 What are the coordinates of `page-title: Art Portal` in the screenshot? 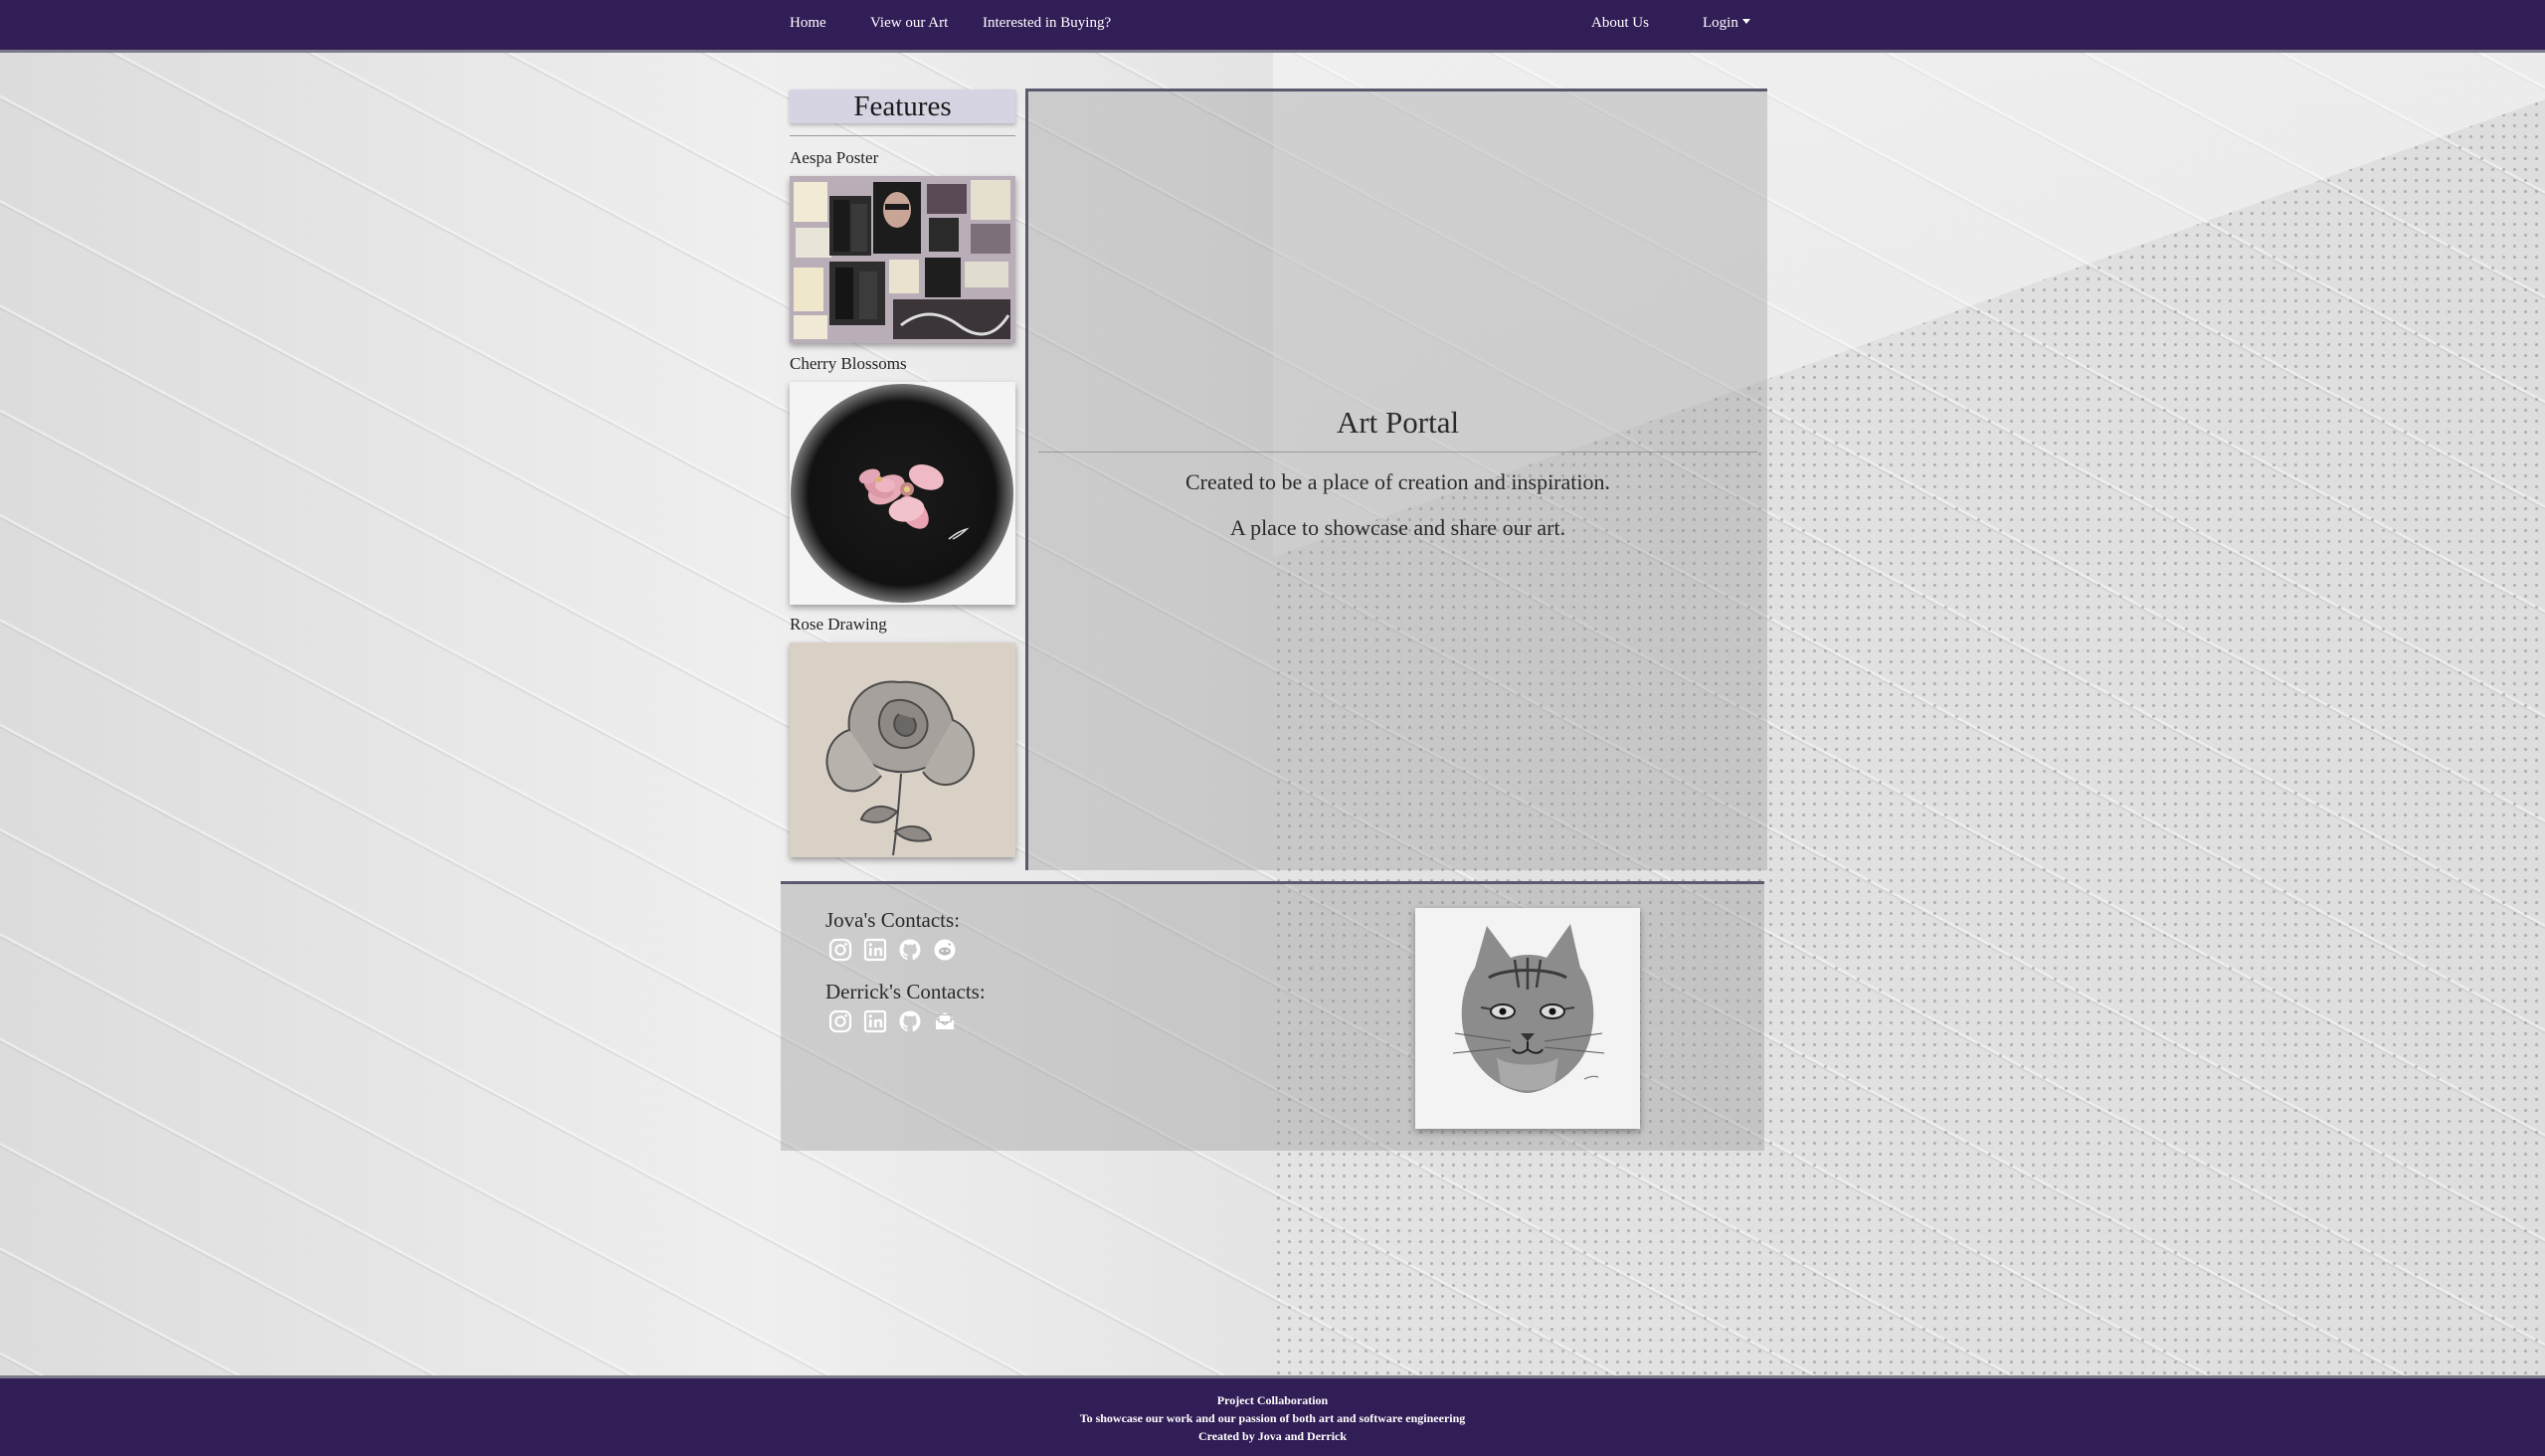 It's located at (1398, 422).